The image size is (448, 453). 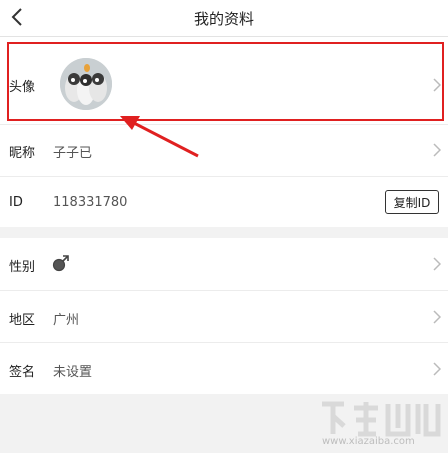 I want to click on region-value: 广州, so click(x=66, y=320).